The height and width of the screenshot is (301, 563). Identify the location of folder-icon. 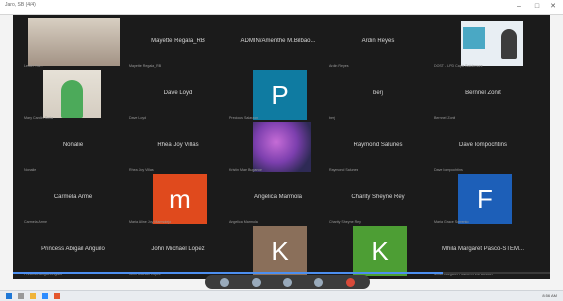
(33, 296).